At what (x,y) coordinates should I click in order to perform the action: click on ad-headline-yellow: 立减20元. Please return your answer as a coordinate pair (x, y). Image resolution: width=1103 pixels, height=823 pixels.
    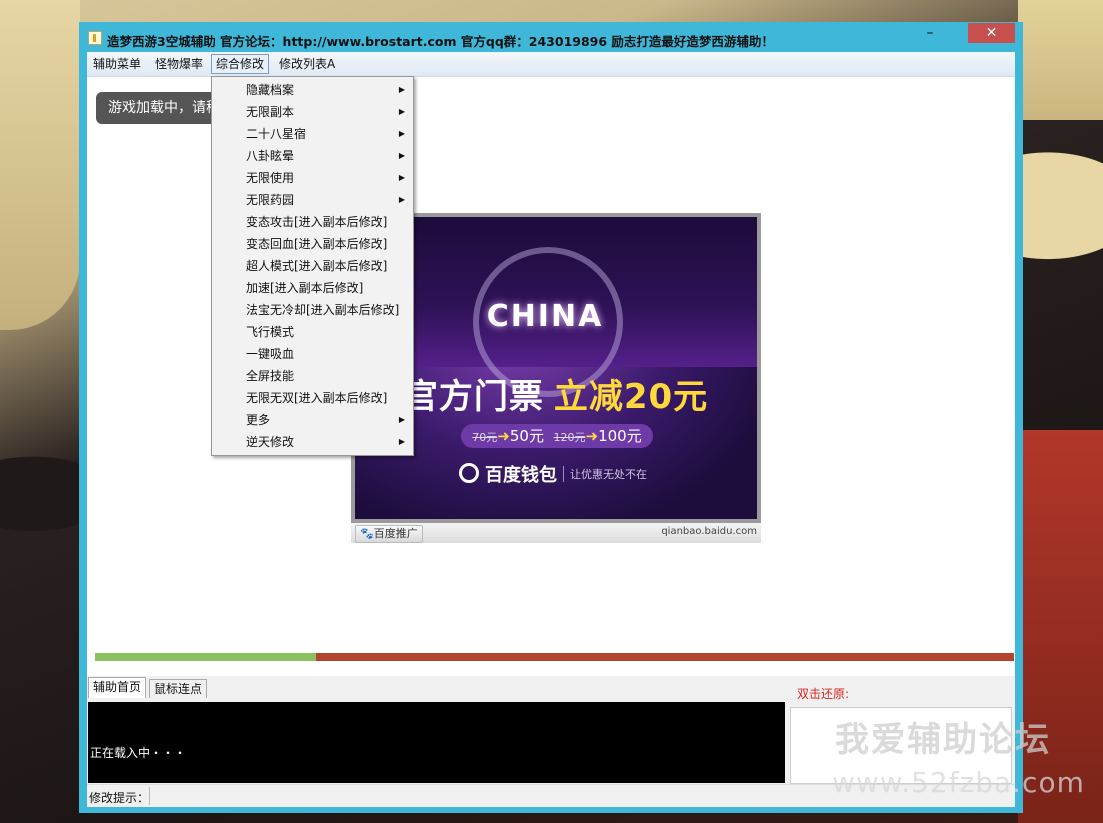
    Looking at the image, I should click on (631, 397).